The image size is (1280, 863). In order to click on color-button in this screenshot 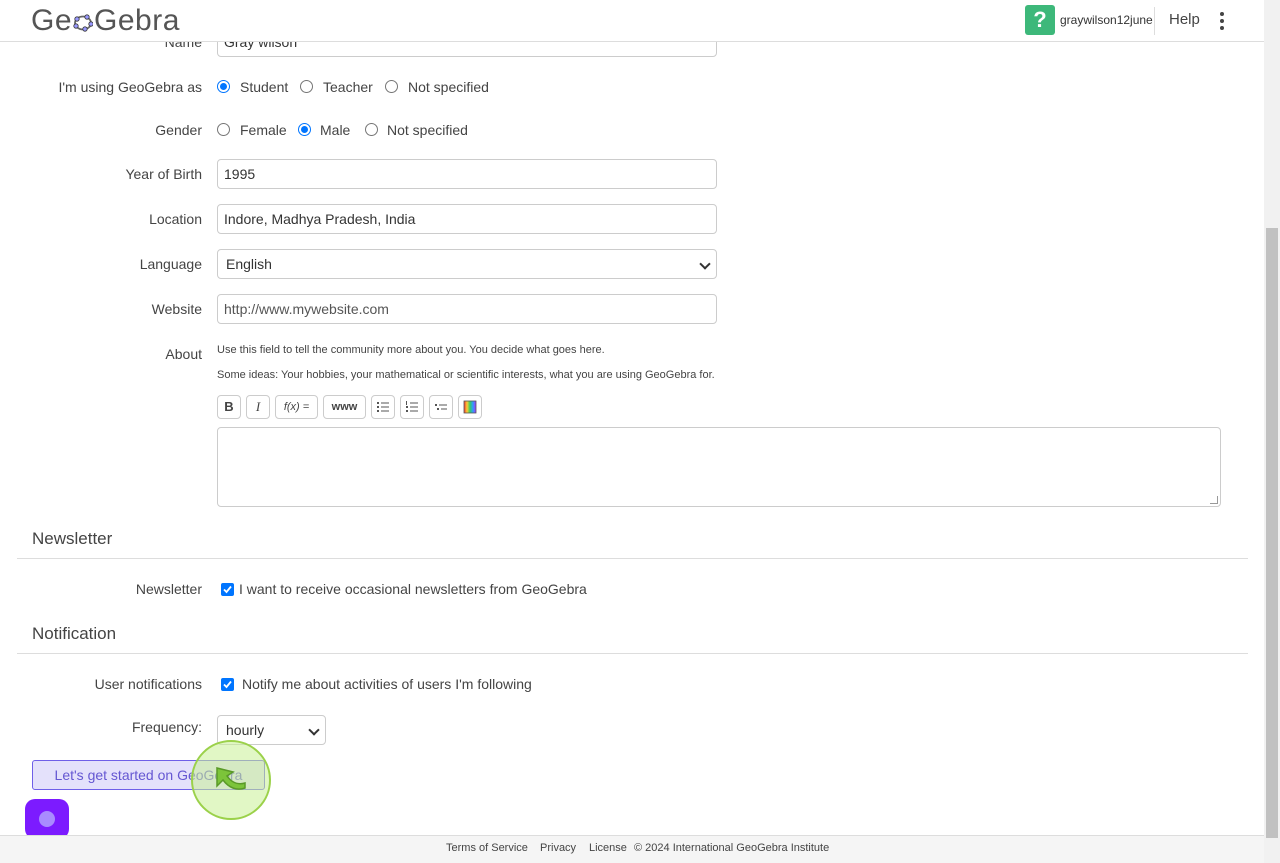, I will do `click(470, 407)`.